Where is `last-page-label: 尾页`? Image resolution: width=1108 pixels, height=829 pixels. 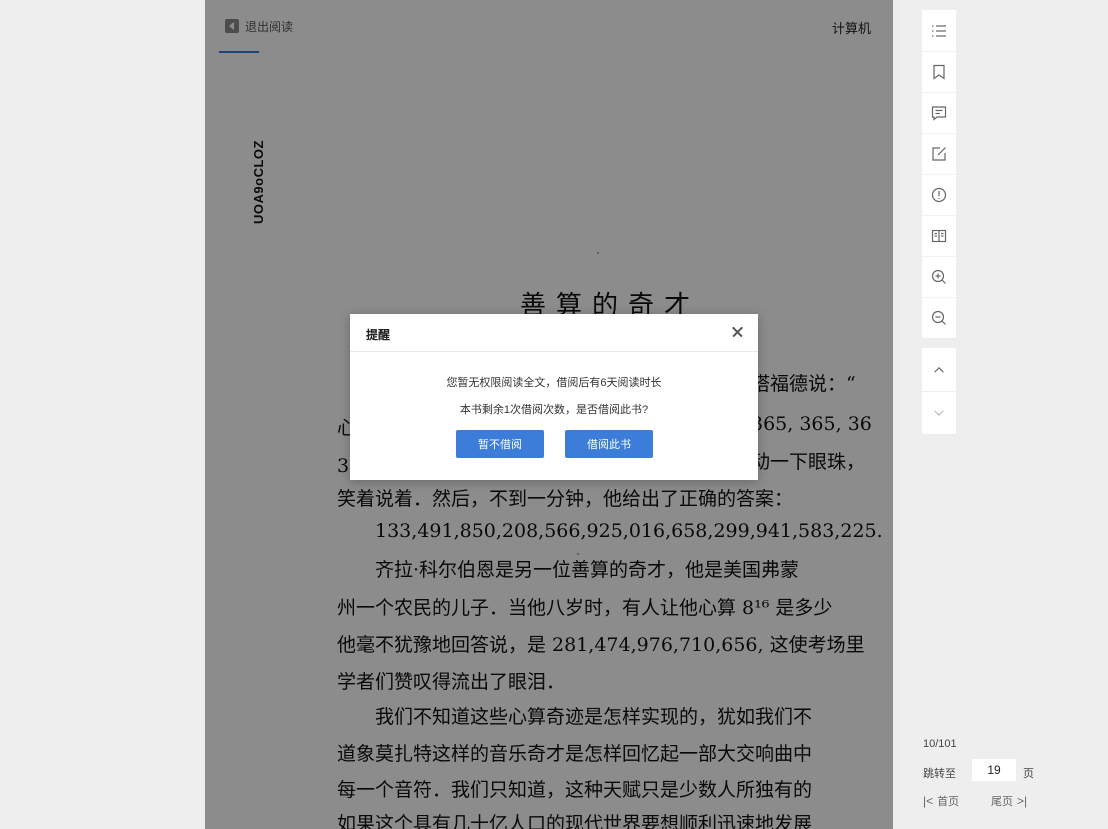
last-page-label: 尾页 is located at coordinates (1002, 802).